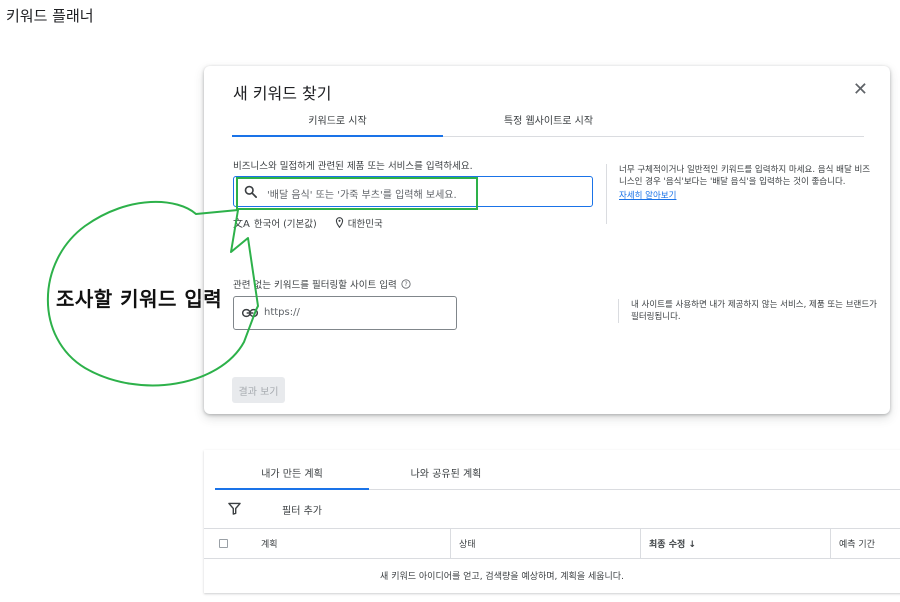 The height and width of the screenshot is (602, 900). I want to click on keyword-input-placeholder: '배달 음식' 또는 '가죽 부츠'를 입력해 보세요., so click(362, 195).